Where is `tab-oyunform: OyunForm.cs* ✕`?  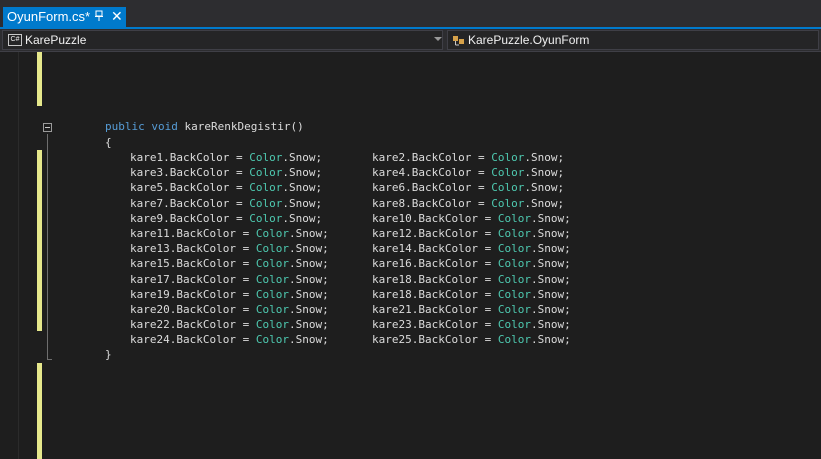 tab-oyunform: OyunForm.cs* ✕ is located at coordinates (64, 17).